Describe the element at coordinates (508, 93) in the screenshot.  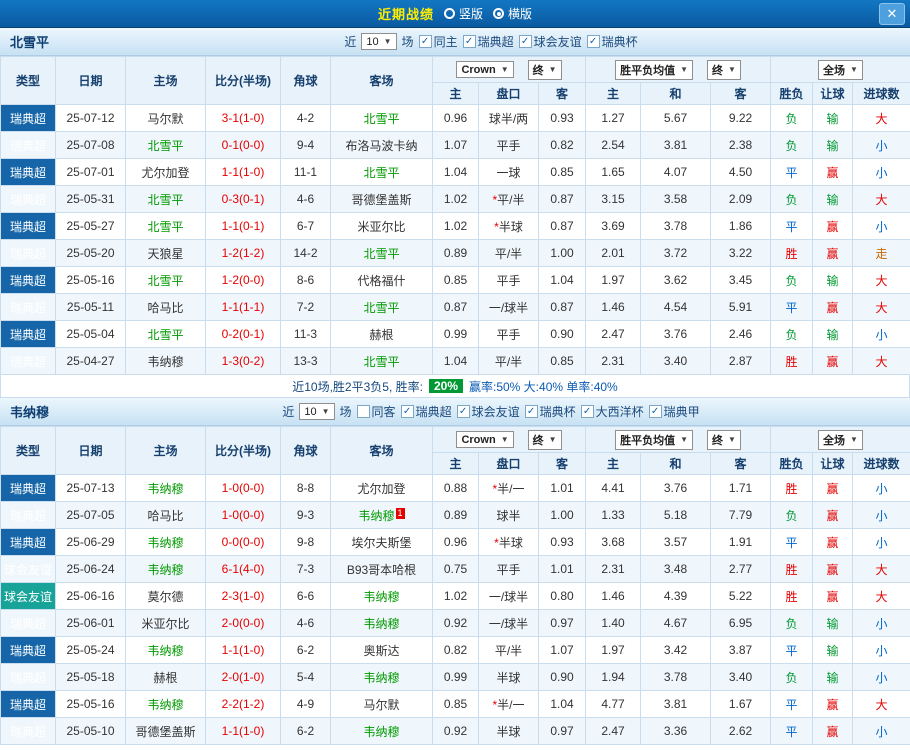
I see `col-handicap: 盘口` at that location.